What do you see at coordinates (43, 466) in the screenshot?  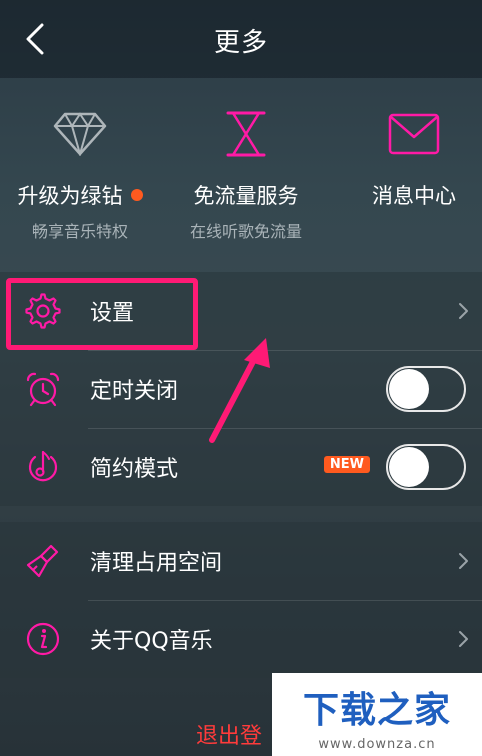 I see `music-note-icon` at bounding box center [43, 466].